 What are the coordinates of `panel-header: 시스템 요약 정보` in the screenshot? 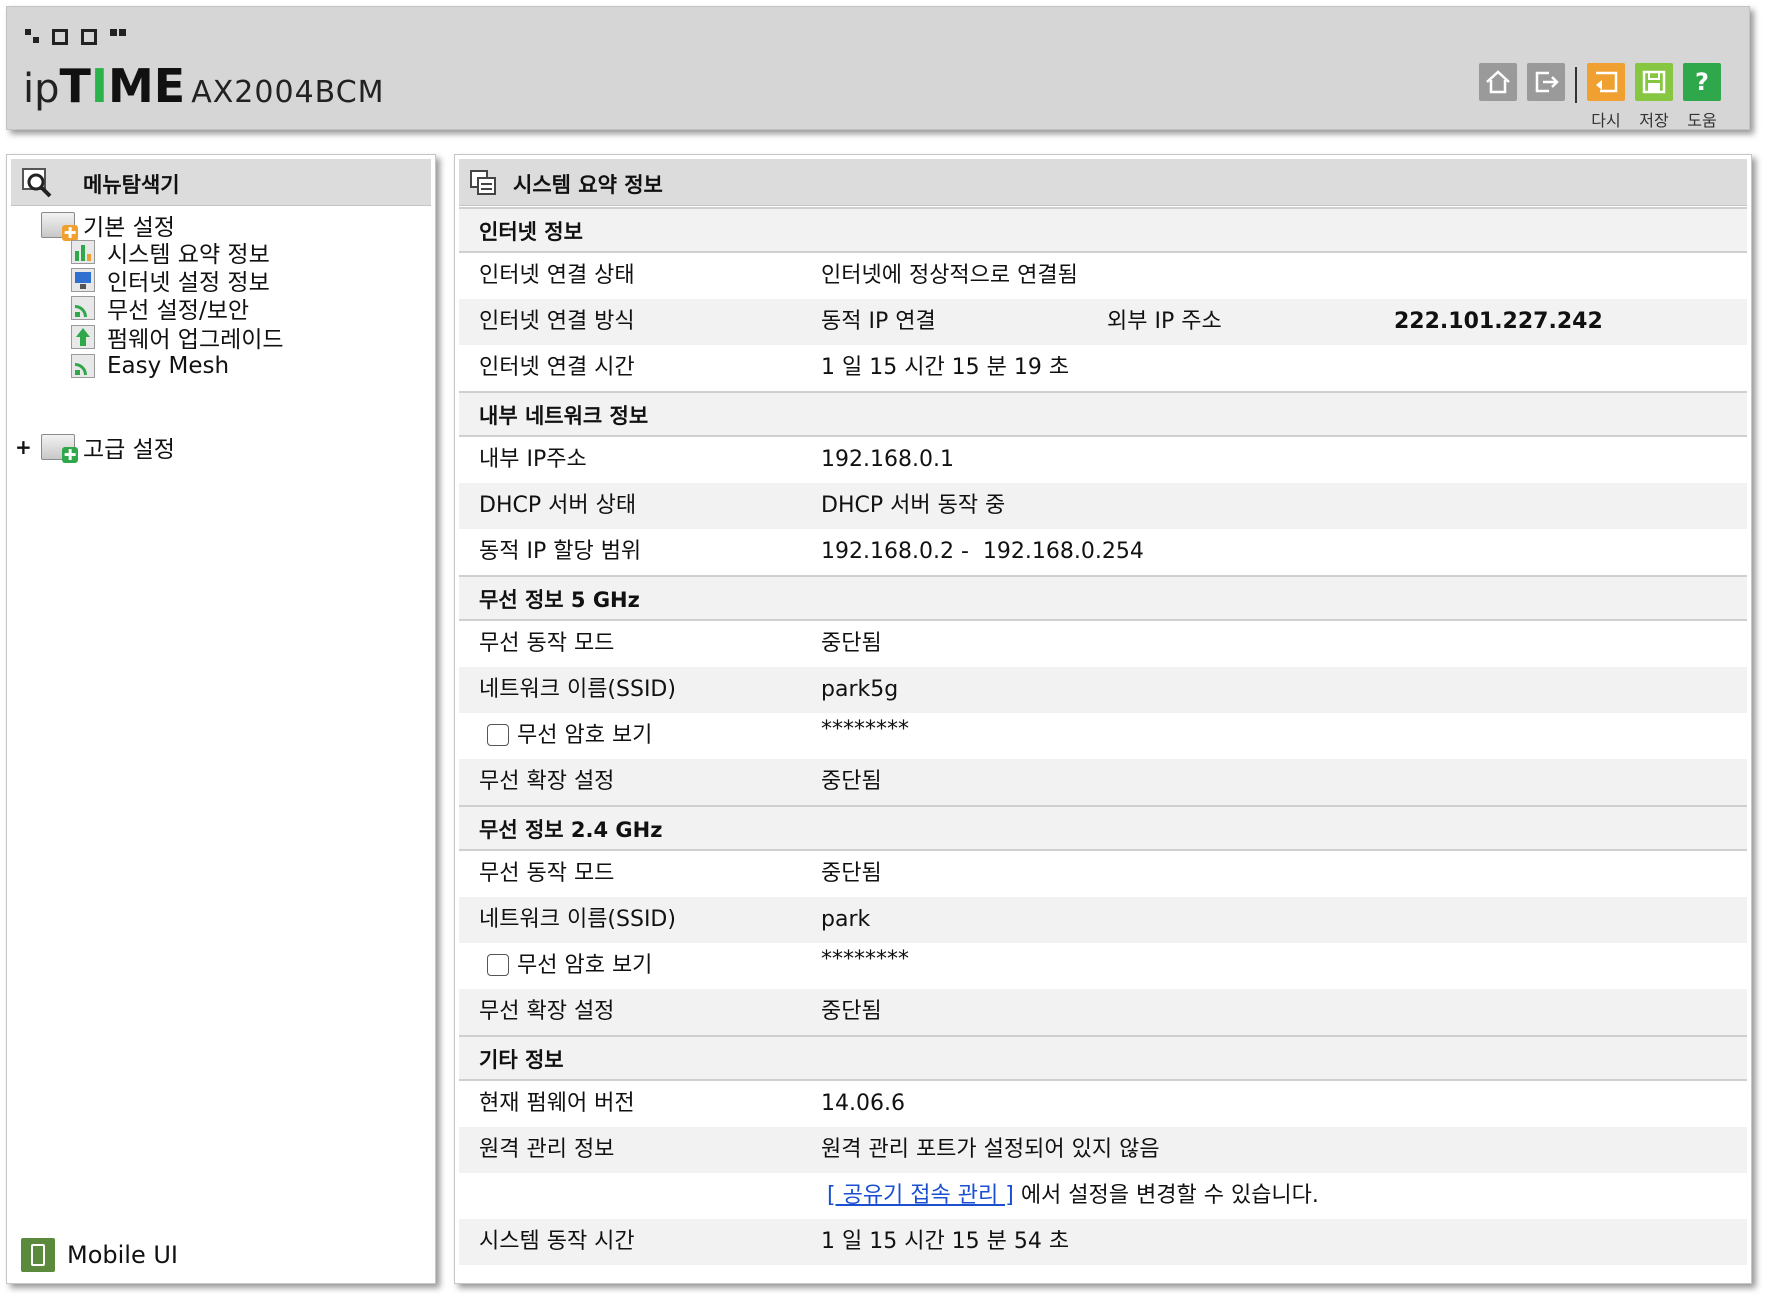 It's located at (1103, 182).